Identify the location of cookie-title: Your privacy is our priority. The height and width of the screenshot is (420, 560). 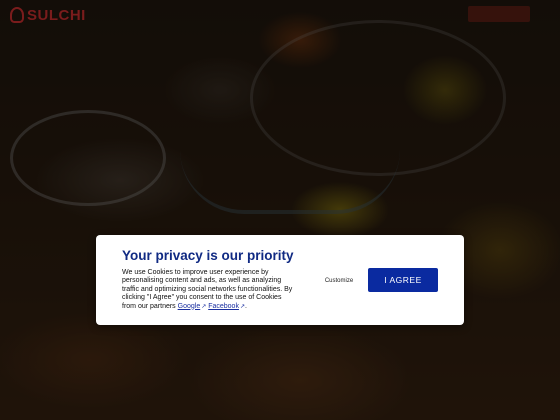
(208, 255).